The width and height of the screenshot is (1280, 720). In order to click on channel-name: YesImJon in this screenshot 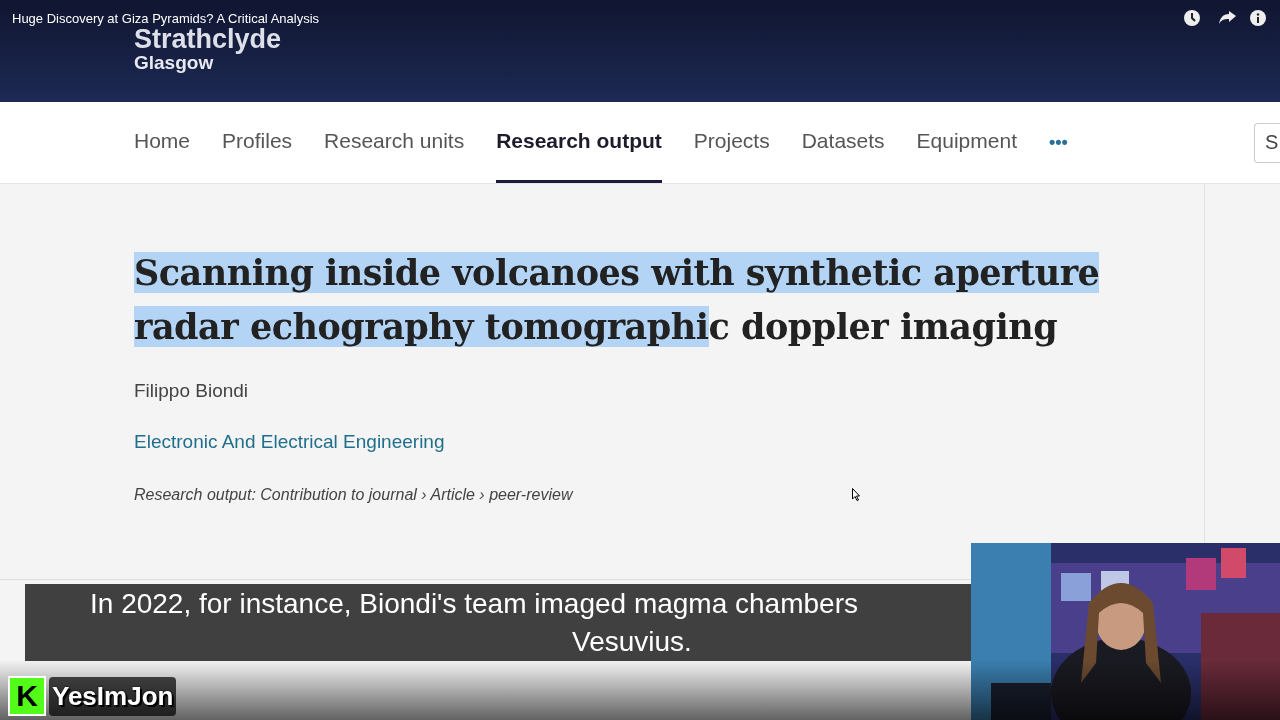, I will do `click(113, 696)`.